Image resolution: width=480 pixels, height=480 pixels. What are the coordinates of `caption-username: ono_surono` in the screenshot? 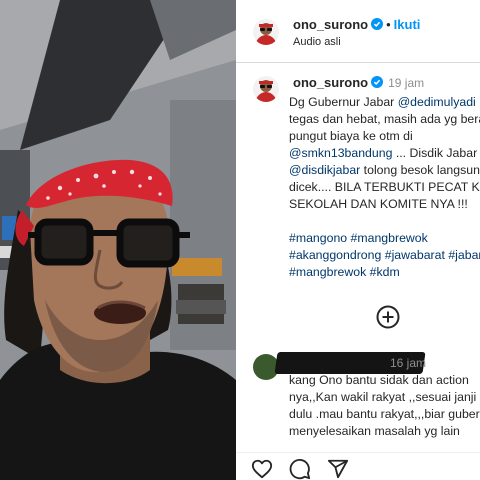 It's located at (330, 82).